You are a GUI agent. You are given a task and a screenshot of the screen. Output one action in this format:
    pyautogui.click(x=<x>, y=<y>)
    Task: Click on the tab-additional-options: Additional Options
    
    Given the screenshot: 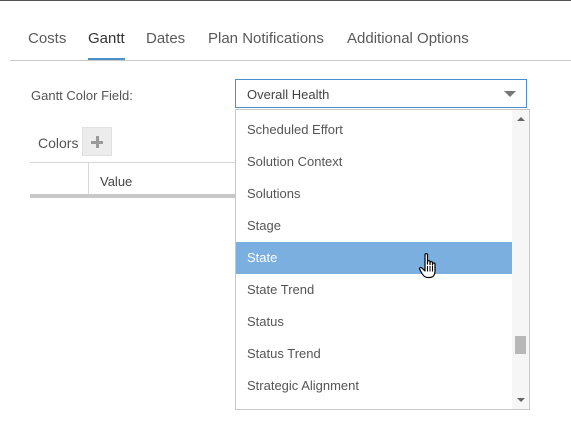 What is the action you would take?
    pyautogui.click(x=408, y=43)
    